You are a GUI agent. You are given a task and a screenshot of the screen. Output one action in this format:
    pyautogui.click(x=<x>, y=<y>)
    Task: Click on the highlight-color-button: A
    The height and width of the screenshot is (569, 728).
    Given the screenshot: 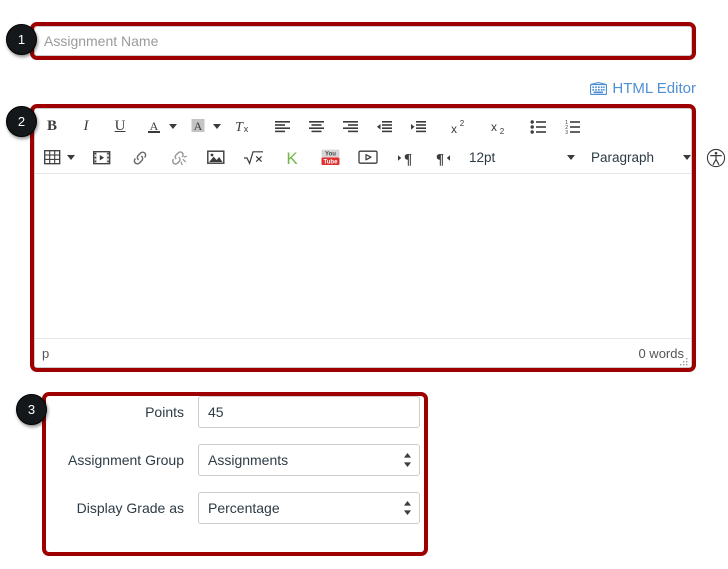 What is the action you would take?
    pyautogui.click(x=198, y=127)
    